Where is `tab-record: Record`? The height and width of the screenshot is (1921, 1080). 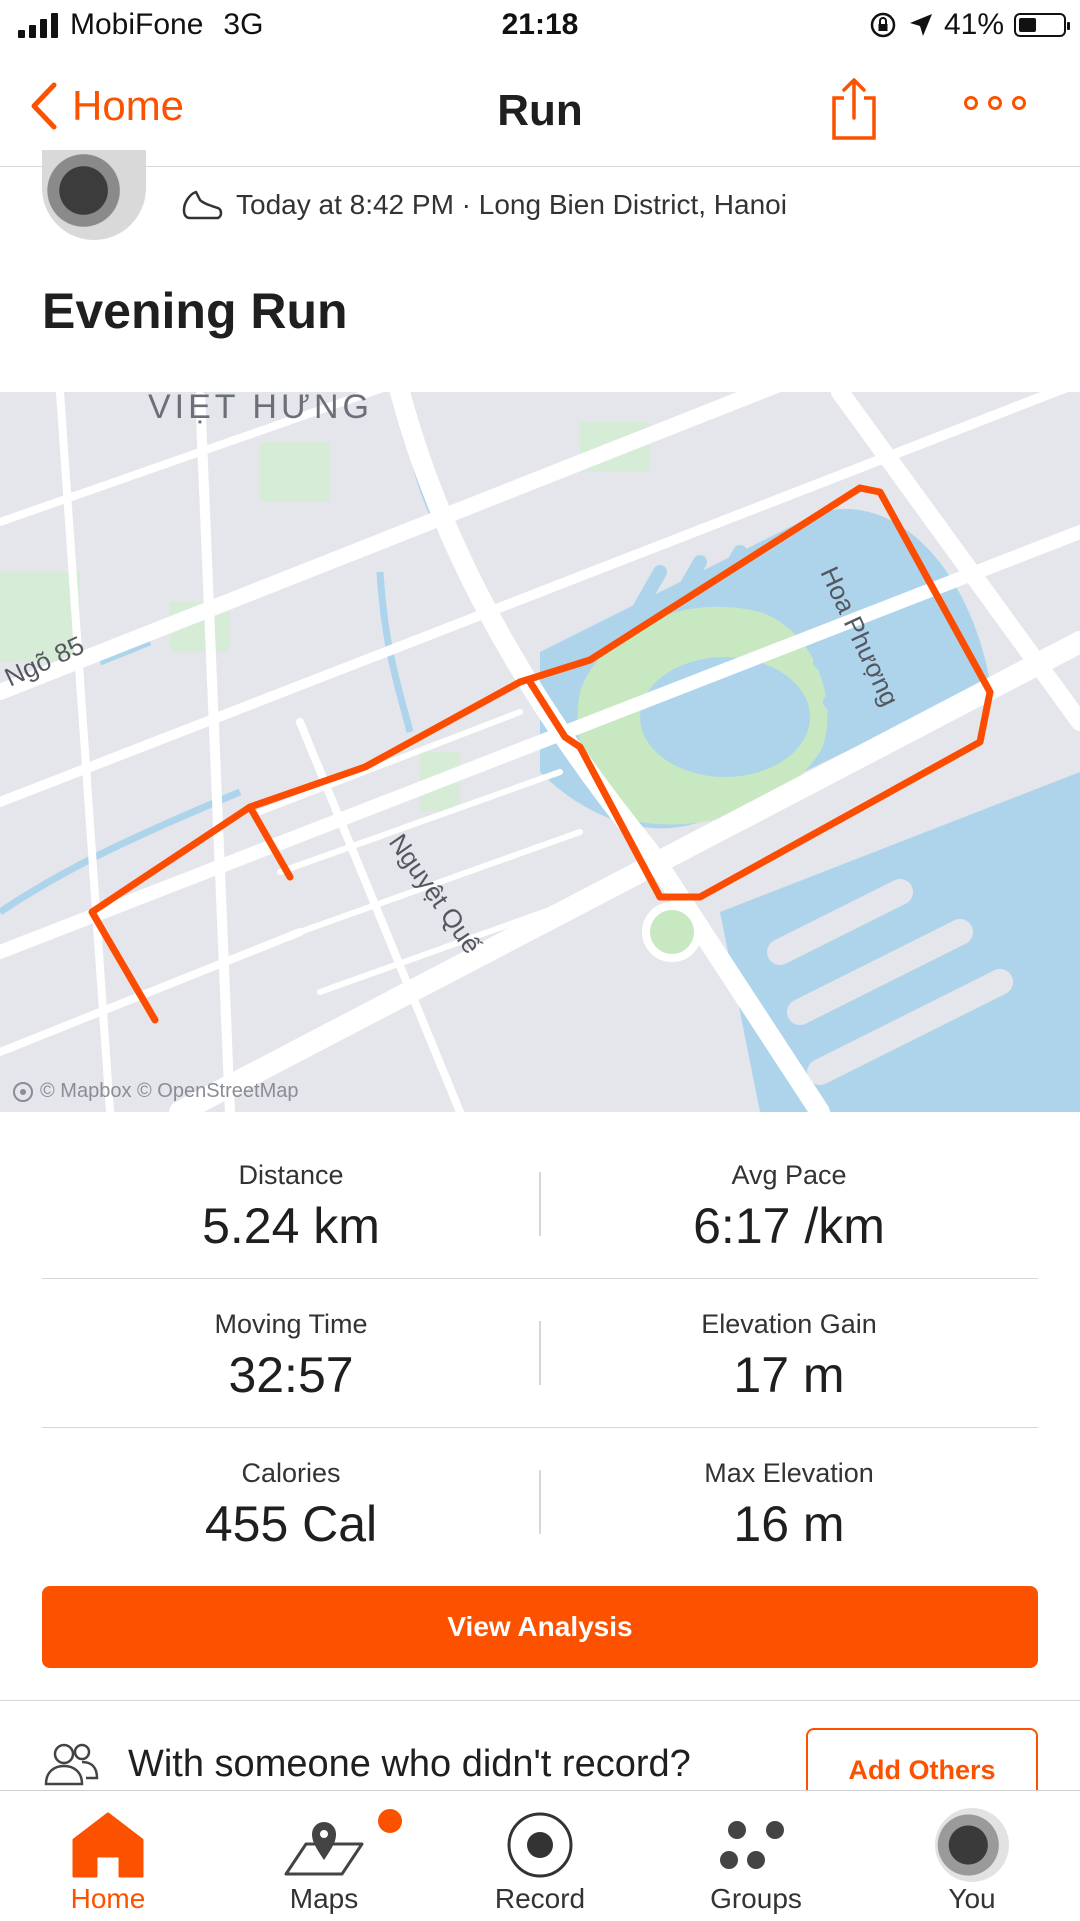
tab-record: Record is located at coordinates (540, 1856).